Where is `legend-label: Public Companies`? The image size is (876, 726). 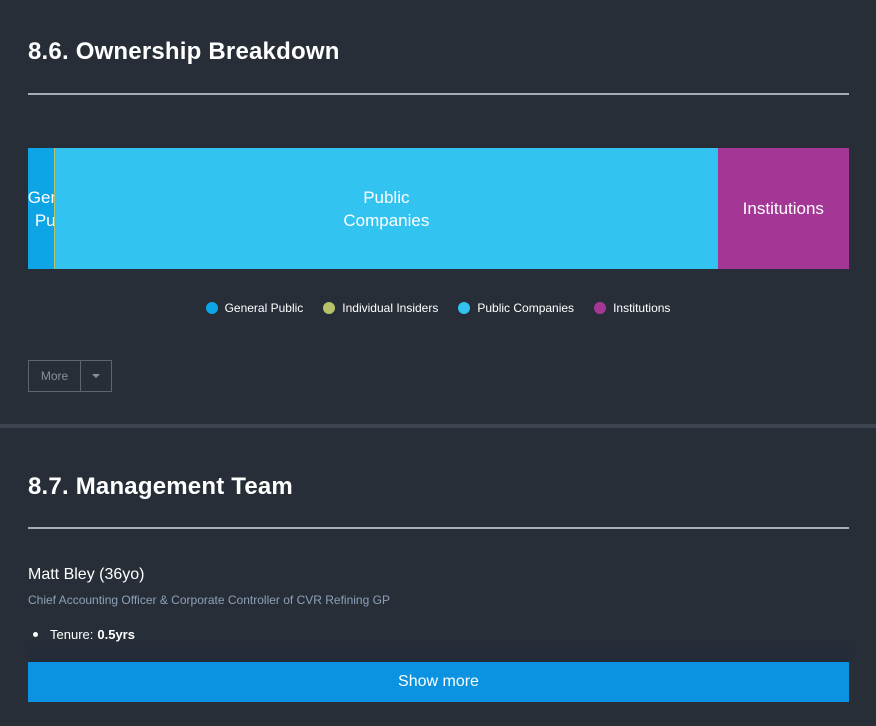
legend-label: Public Companies is located at coordinates (526, 308).